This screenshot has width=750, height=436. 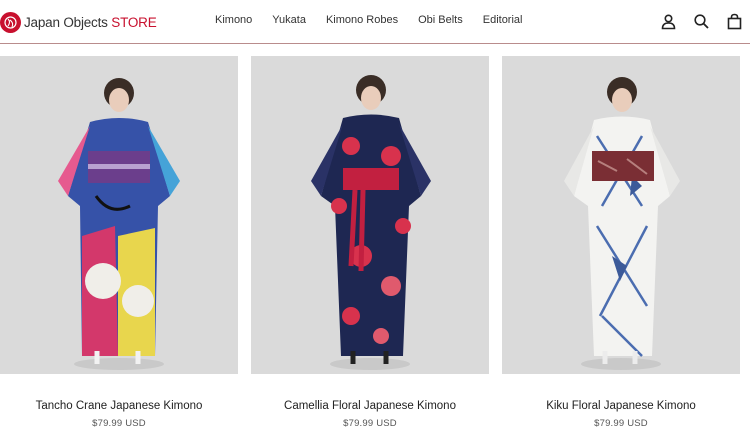 What do you see at coordinates (668, 21) in the screenshot?
I see `account-icon` at bounding box center [668, 21].